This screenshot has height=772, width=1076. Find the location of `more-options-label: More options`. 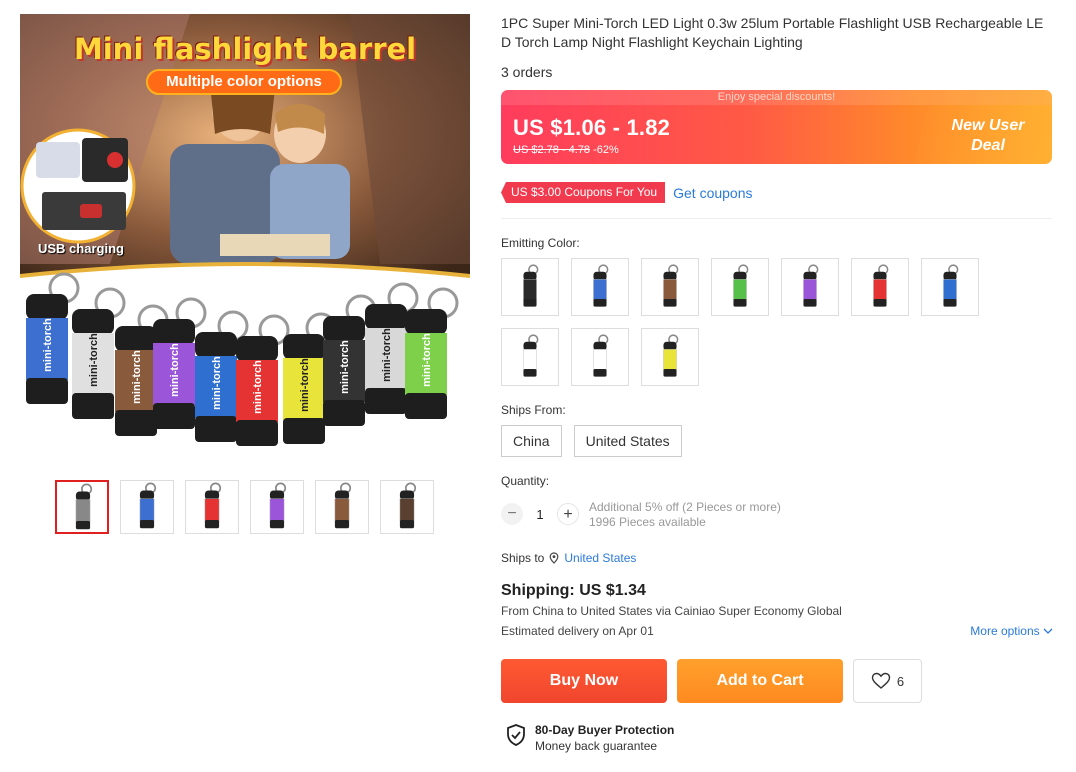

more-options-label: More options is located at coordinates (1005, 631).